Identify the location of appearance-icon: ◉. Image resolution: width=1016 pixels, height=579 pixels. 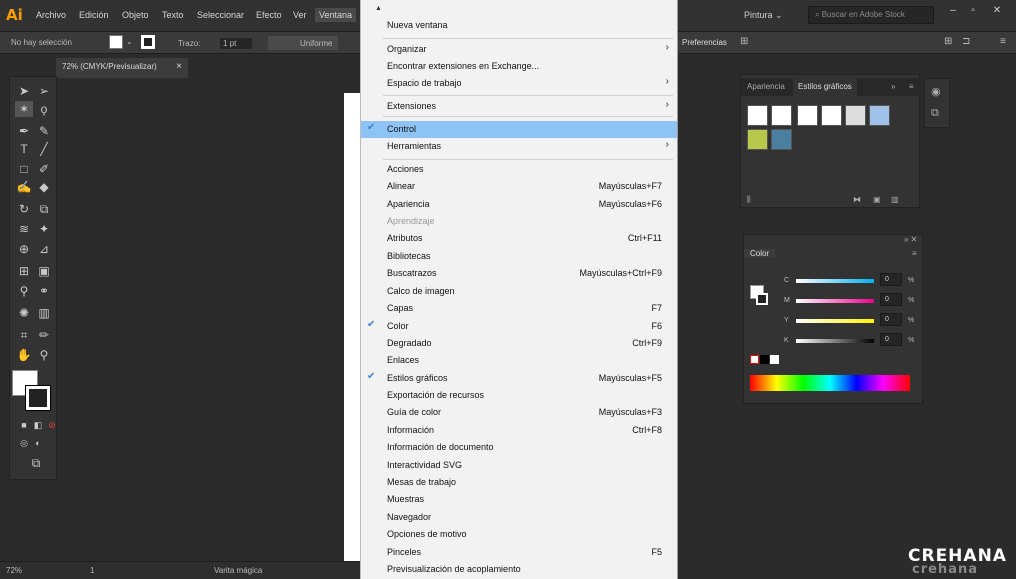
(936, 91).